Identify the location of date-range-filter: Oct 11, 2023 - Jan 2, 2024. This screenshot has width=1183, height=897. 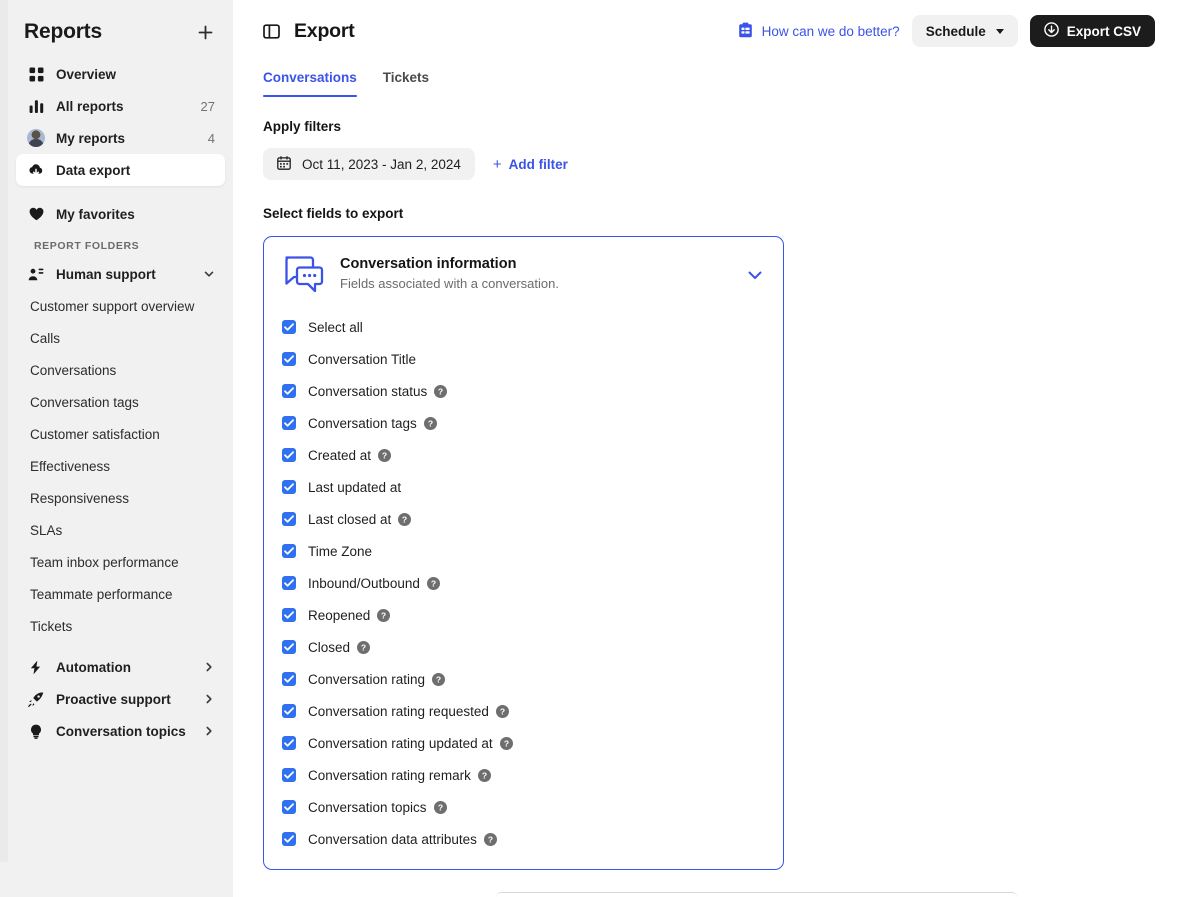
(369, 164).